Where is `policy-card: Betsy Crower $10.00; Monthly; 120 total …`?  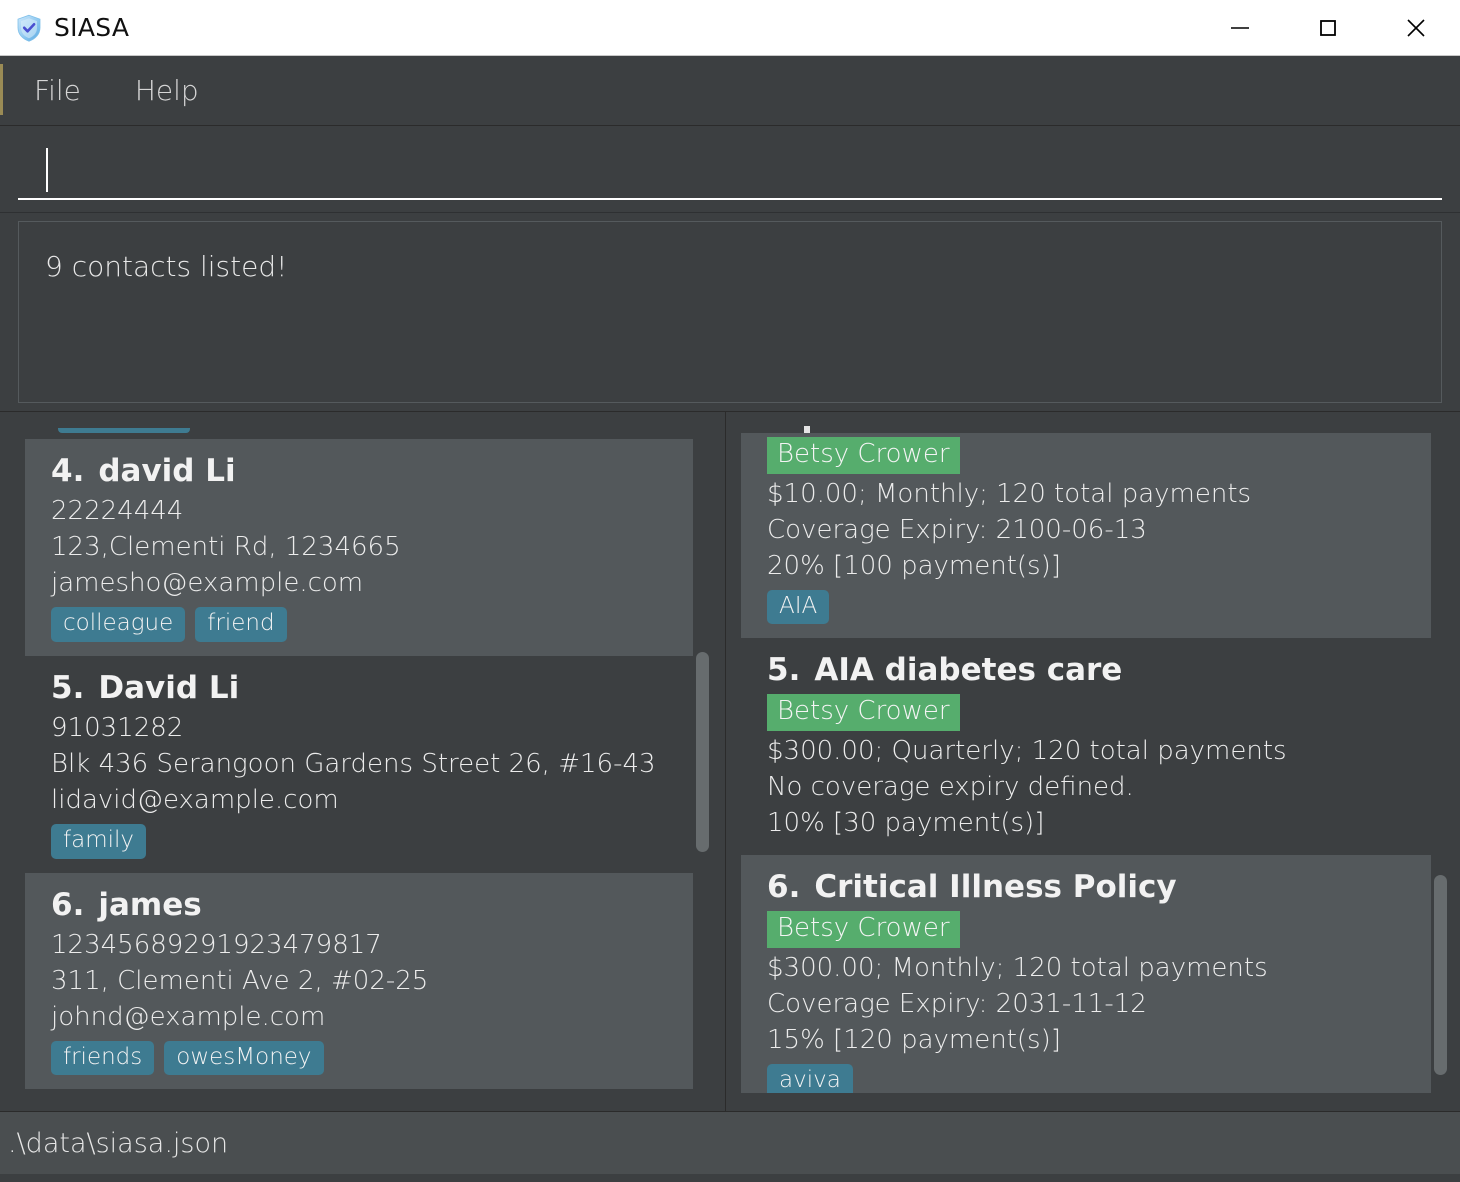 policy-card: Betsy Crower $10.00; Monthly; 120 total … is located at coordinates (1091, 536).